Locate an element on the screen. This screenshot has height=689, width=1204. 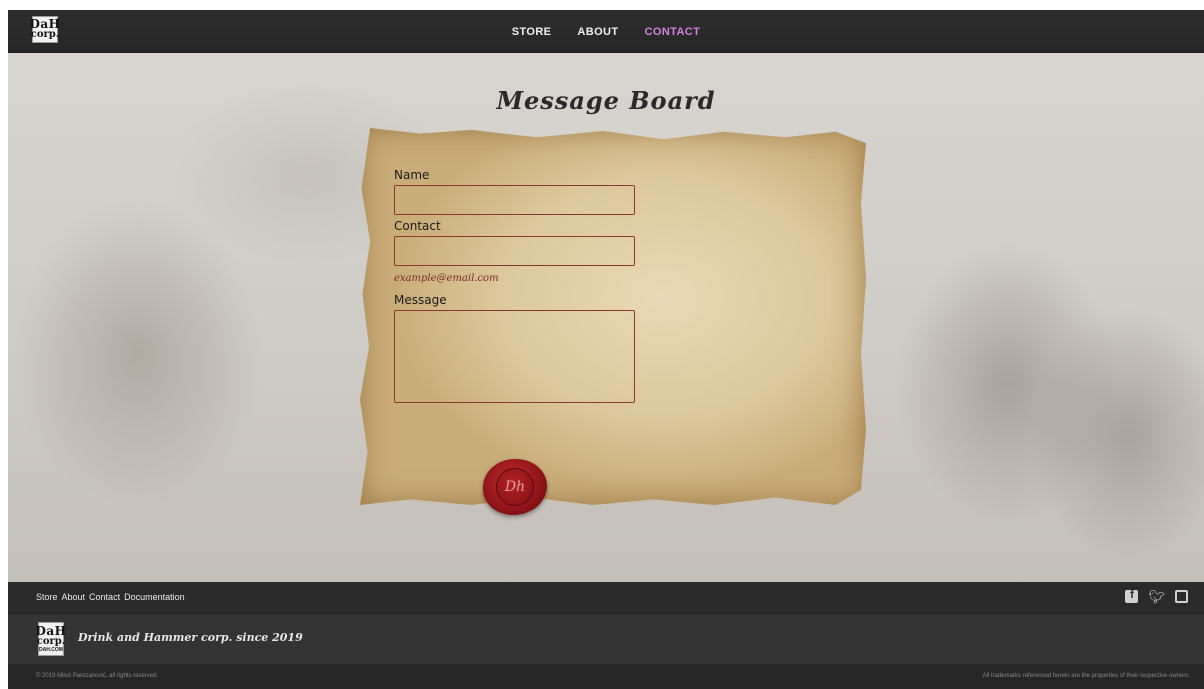
facebook-icon: f is located at coordinates (1132, 596).